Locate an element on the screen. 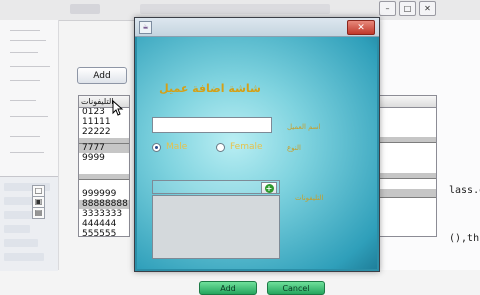 The width and height of the screenshot is (480, 295). dialog-heading: شاشة اضافة عميل is located at coordinates (210, 88).